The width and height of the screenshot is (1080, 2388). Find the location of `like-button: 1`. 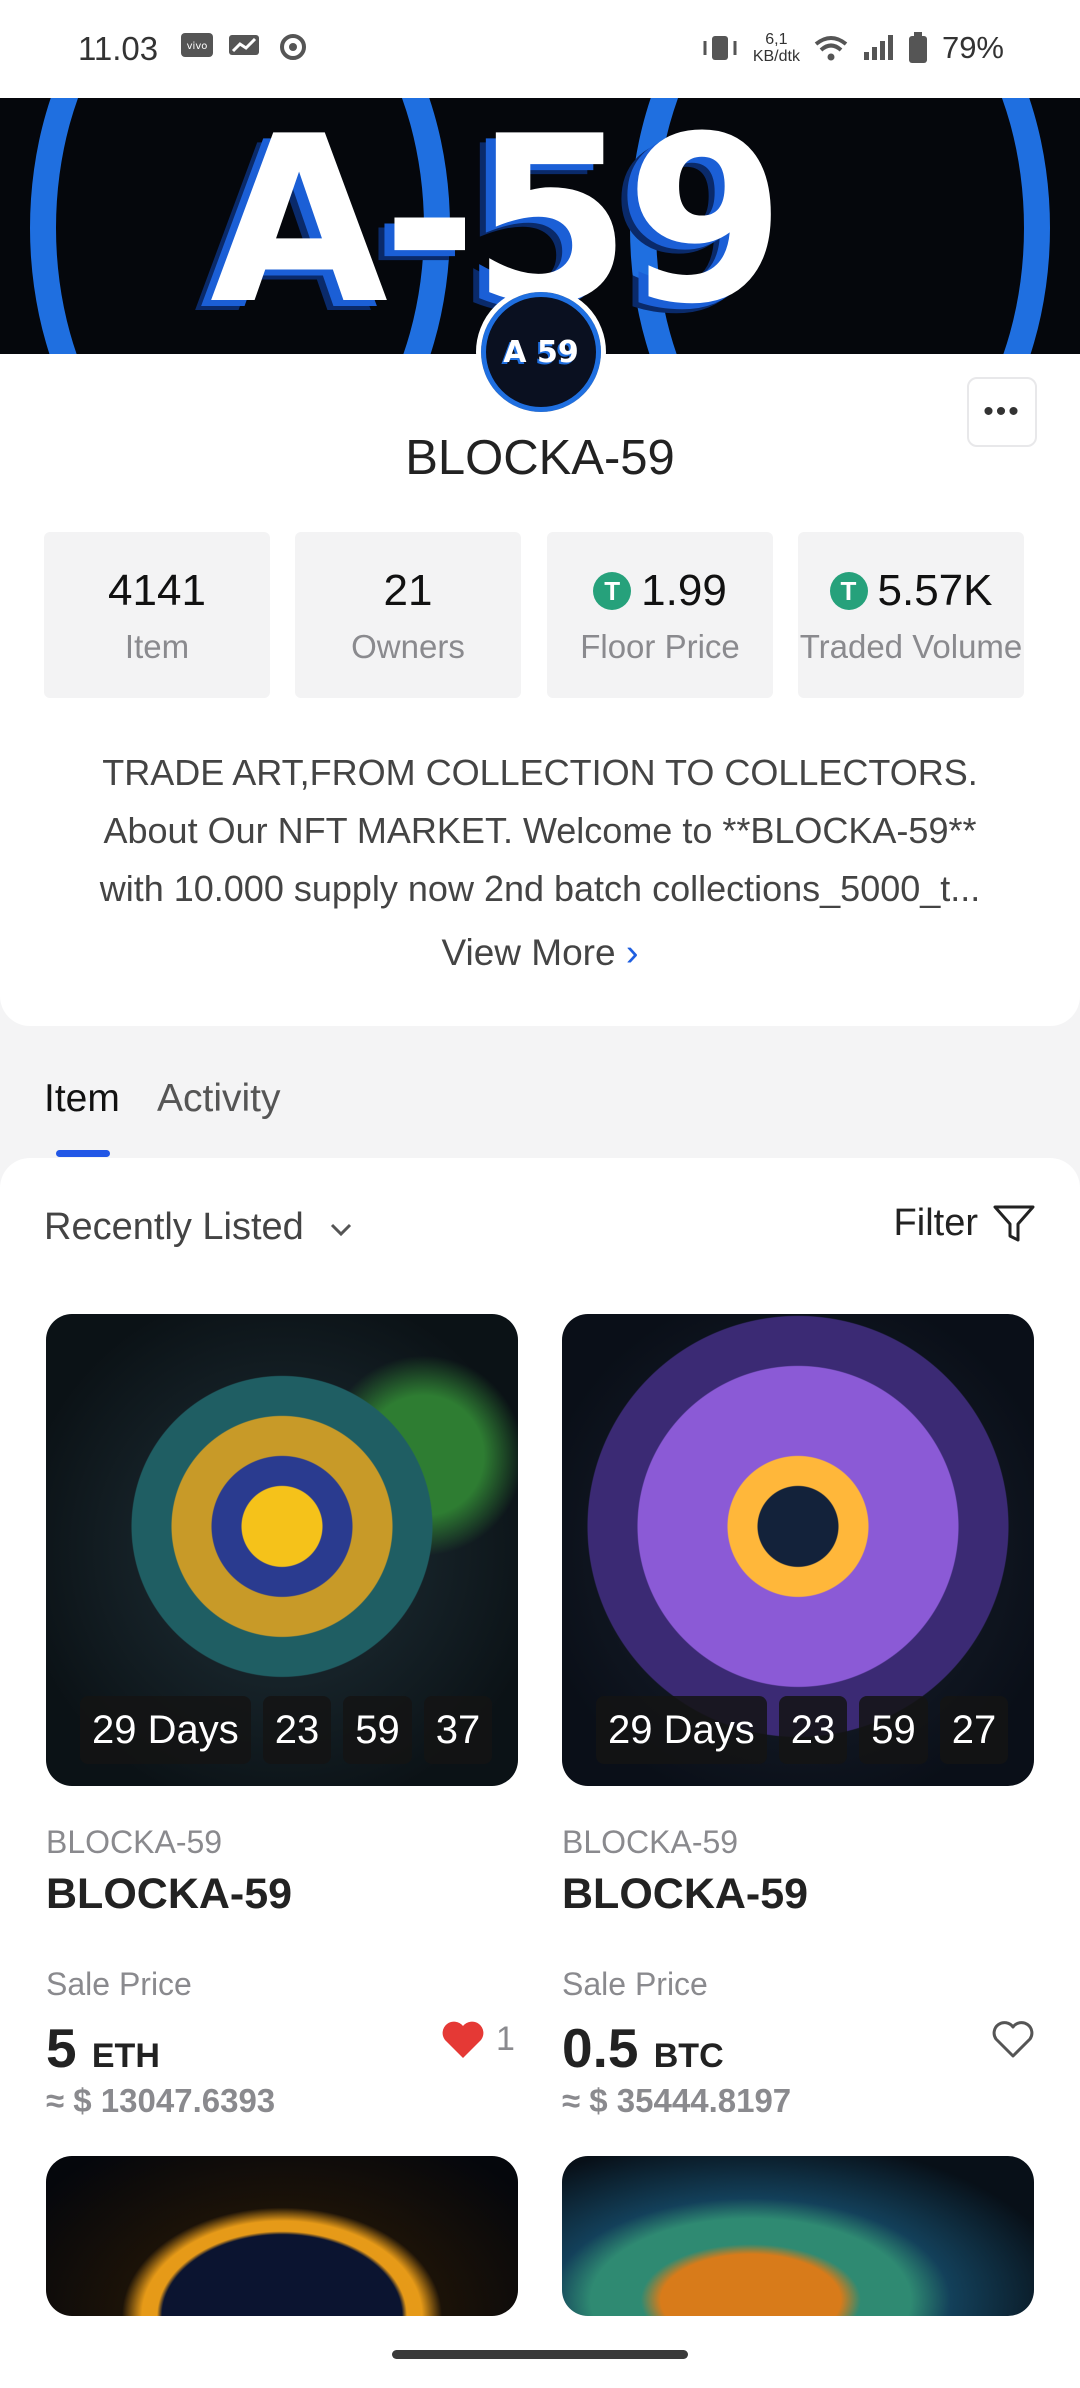

like-button: 1 is located at coordinates (477, 2039).